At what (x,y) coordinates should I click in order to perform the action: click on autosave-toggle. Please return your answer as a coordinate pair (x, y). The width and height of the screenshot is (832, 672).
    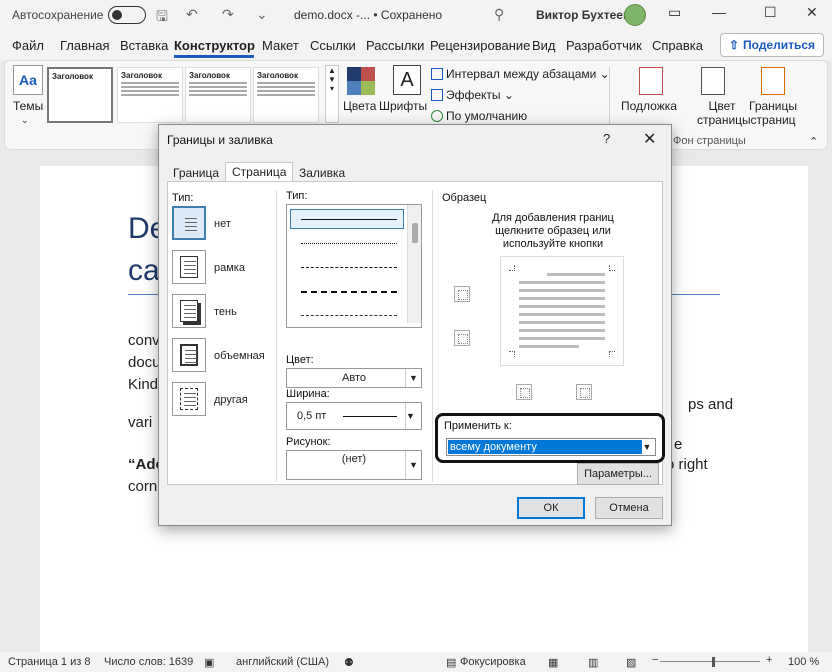
    Looking at the image, I should click on (127, 15).